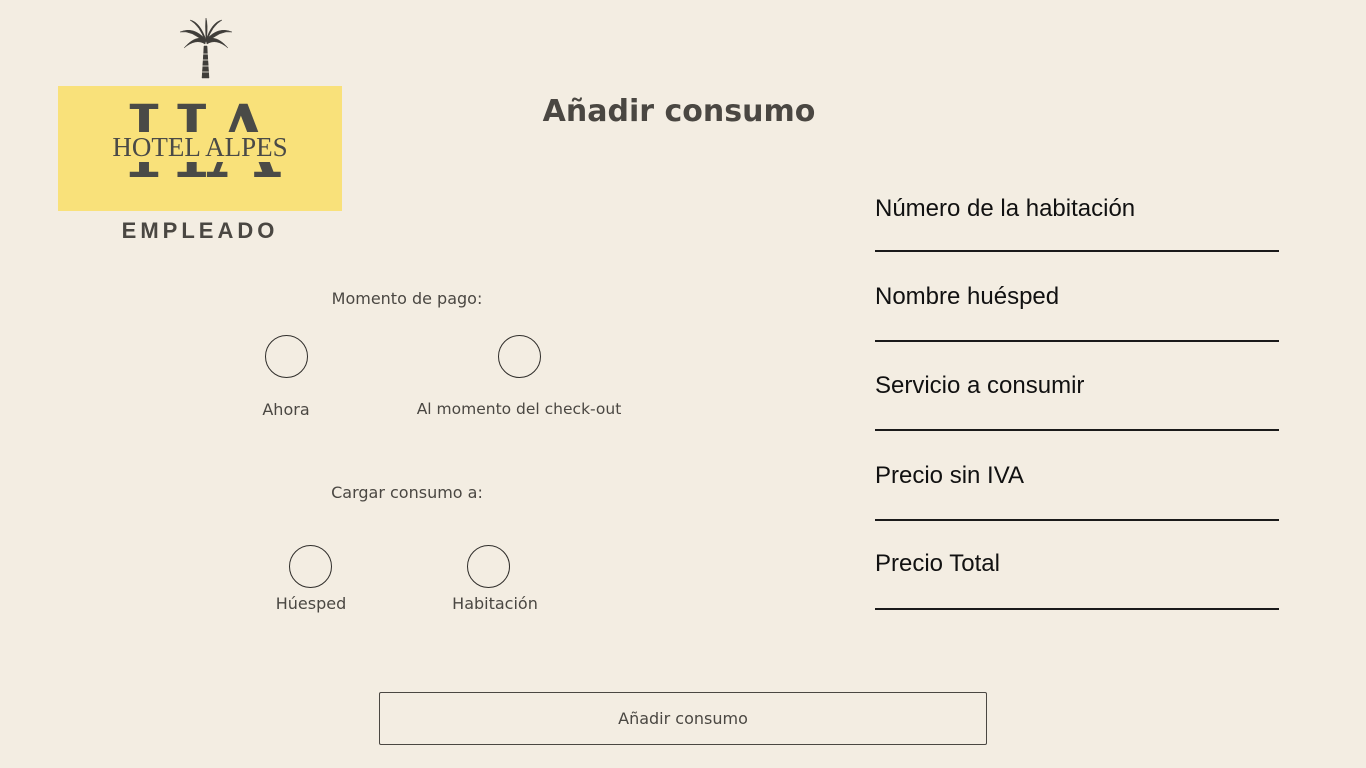 The height and width of the screenshot is (768, 1366). Describe the element at coordinates (683, 718) in the screenshot. I see `add-consumption-button: Añadir consumo` at that location.